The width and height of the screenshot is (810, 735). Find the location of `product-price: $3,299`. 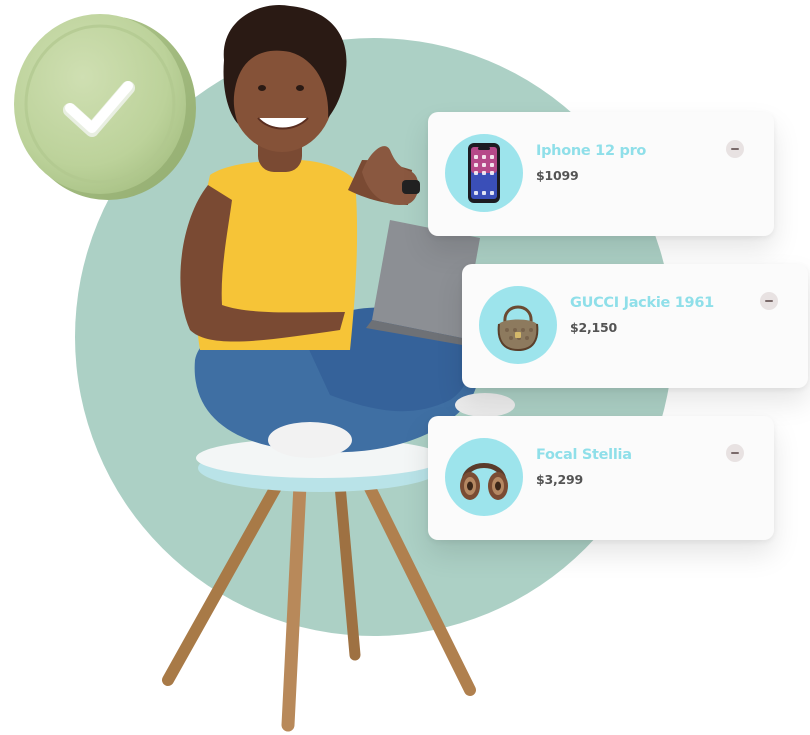

product-price: $3,299 is located at coordinates (560, 479).